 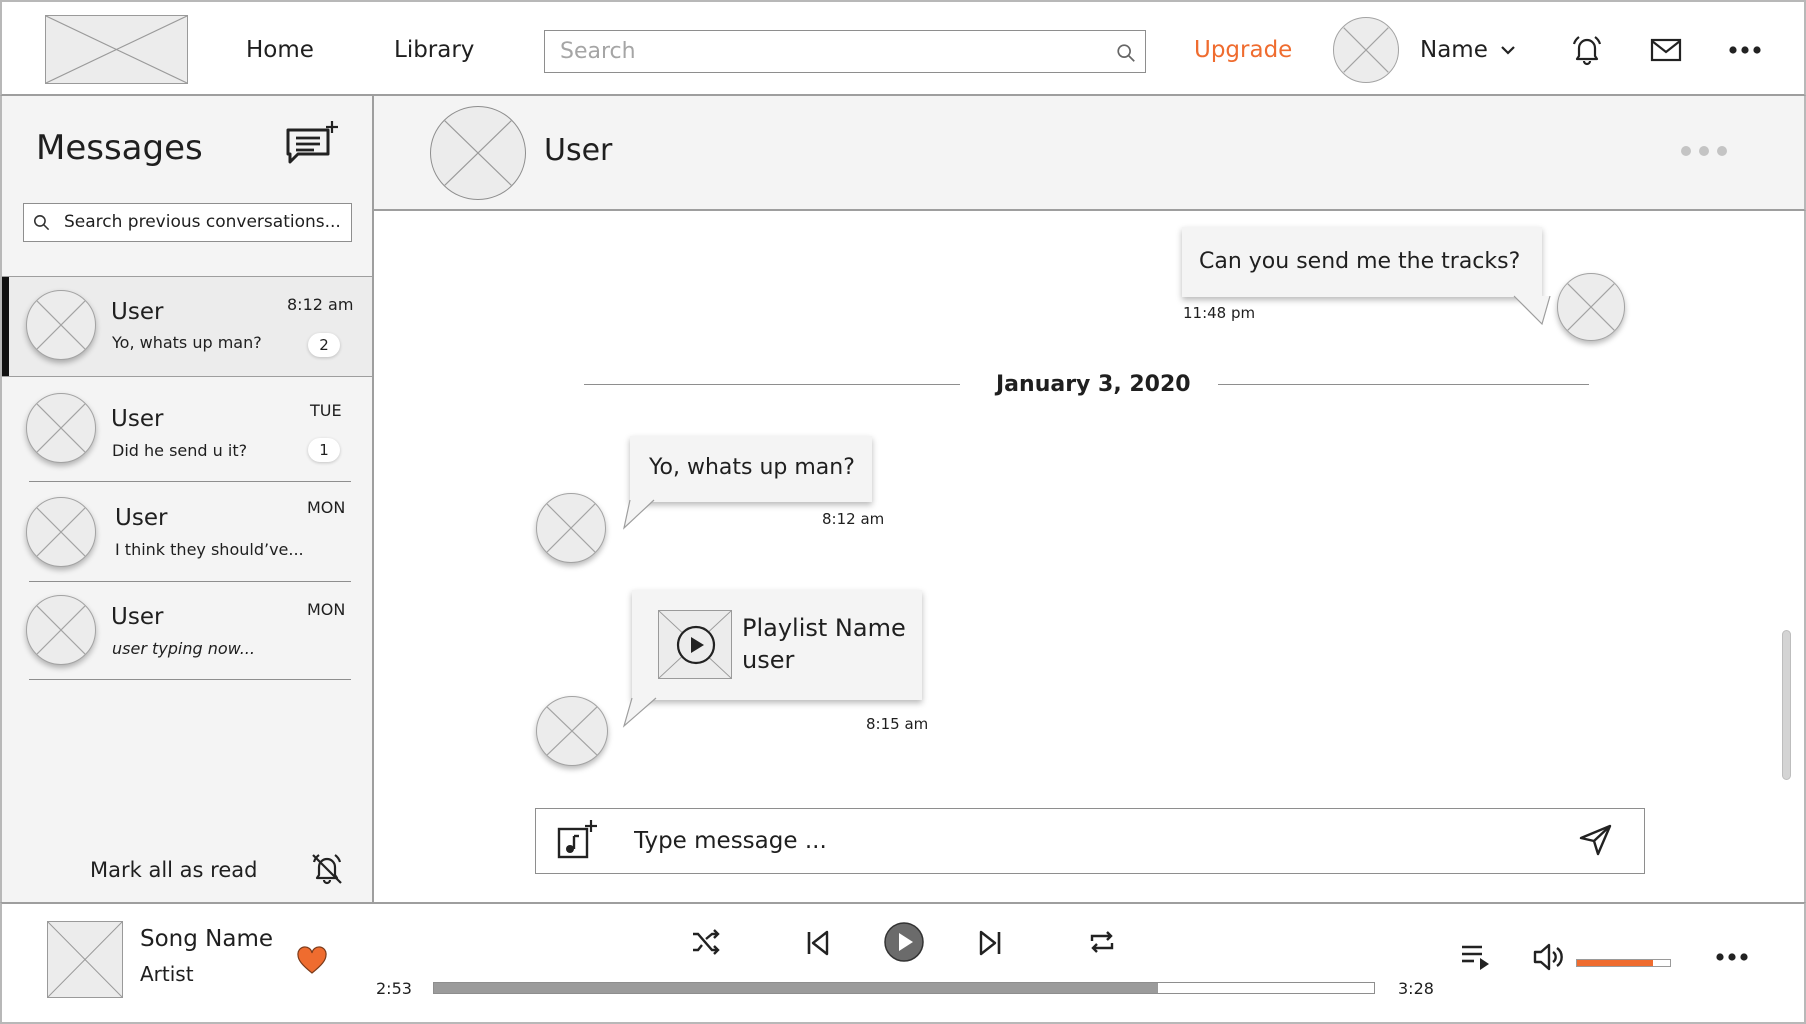 What do you see at coordinates (187, 431) in the screenshot?
I see `conversation-item: User Did he send u it? TUE 1` at bounding box center [187, 431].